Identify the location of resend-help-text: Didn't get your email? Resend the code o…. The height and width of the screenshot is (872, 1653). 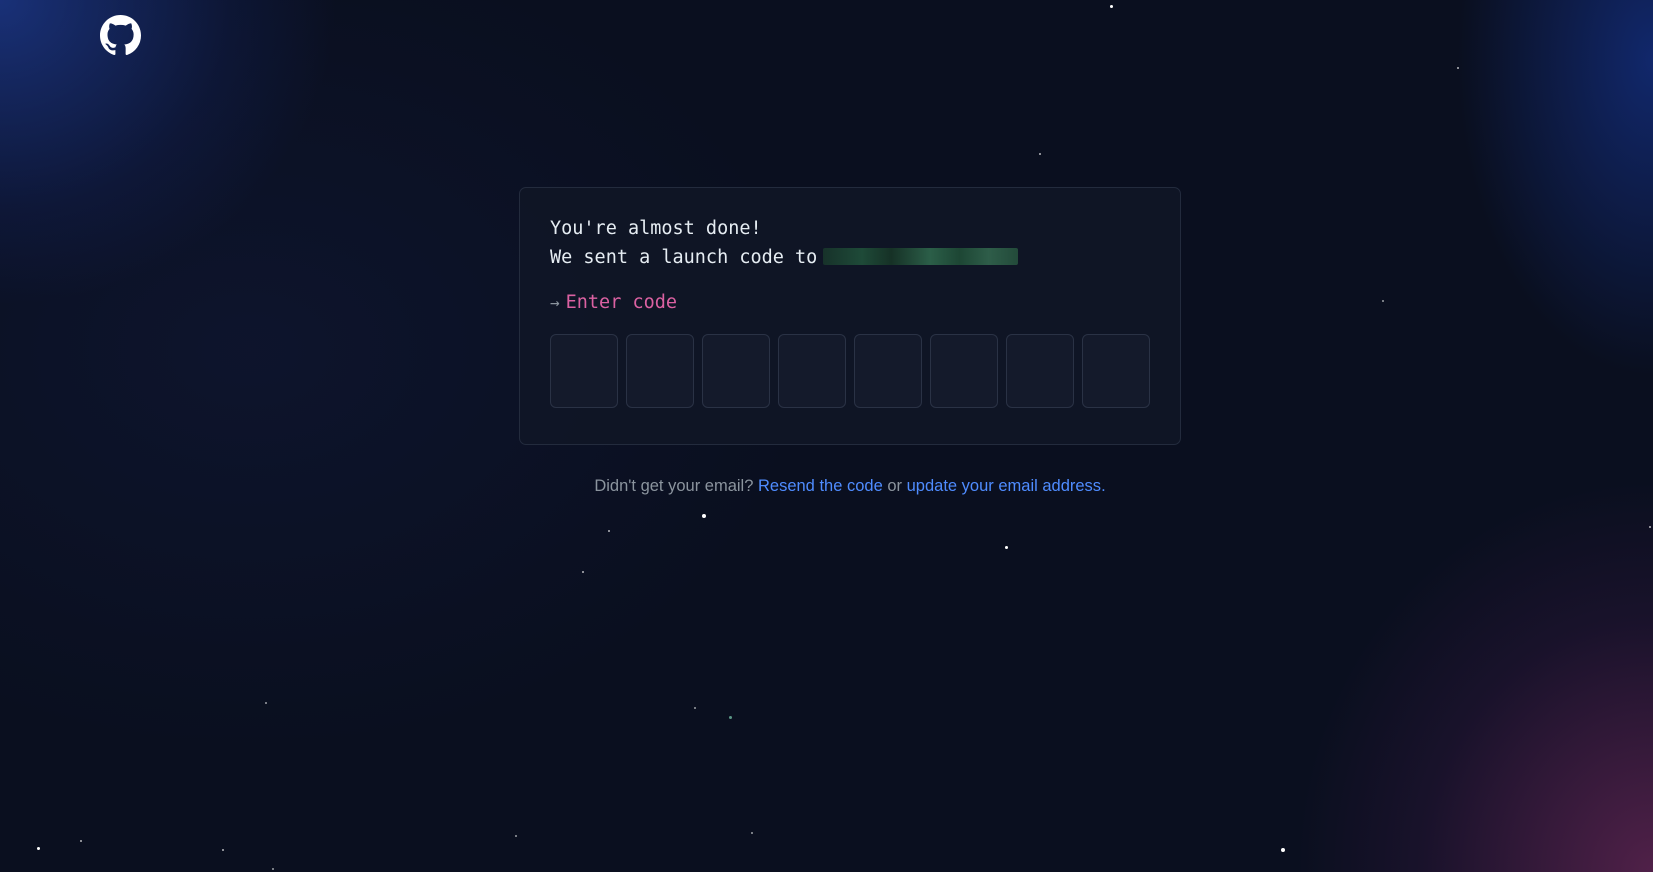
(826, 486).